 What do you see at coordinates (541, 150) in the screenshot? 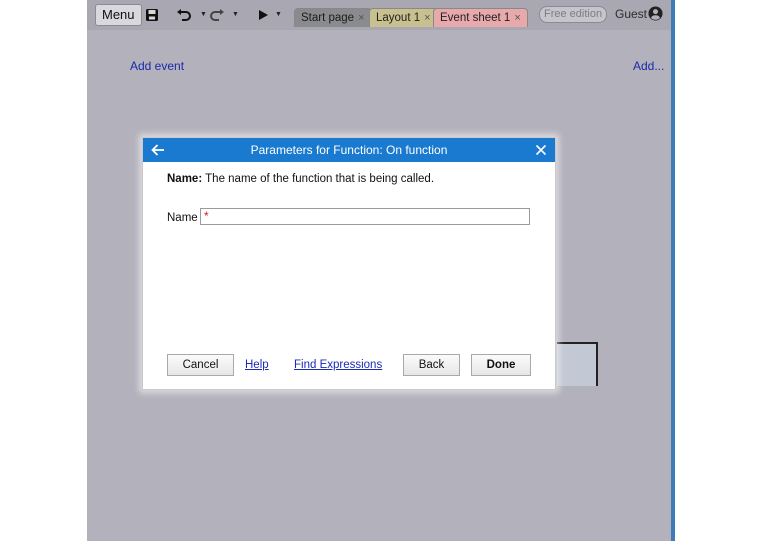
I see `close-icon` at bounding box center [541, 150].